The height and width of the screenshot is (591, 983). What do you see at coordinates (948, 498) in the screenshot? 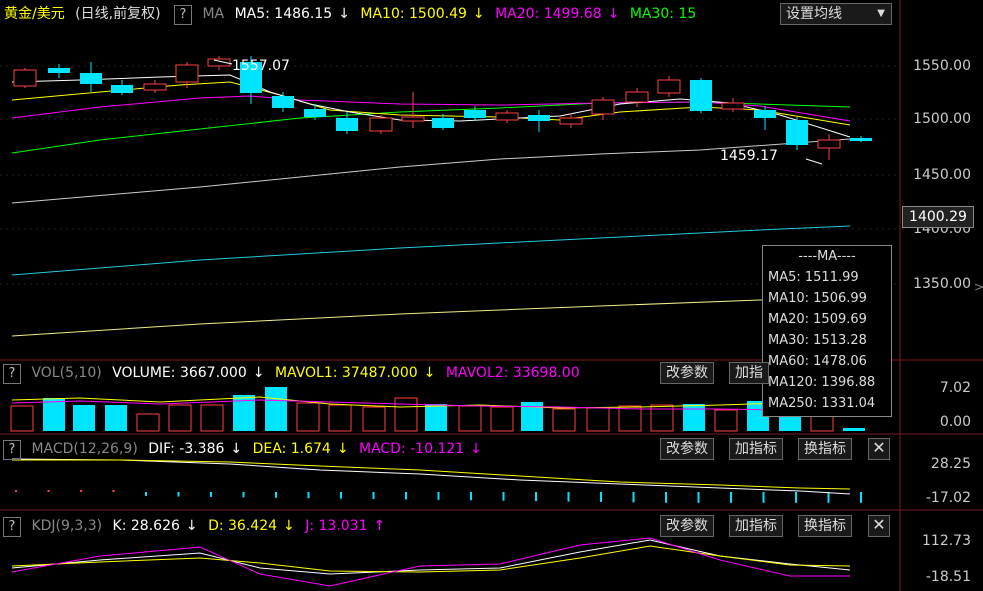
I see `macd-tick: -17.02` at bounding box center [948, 498].